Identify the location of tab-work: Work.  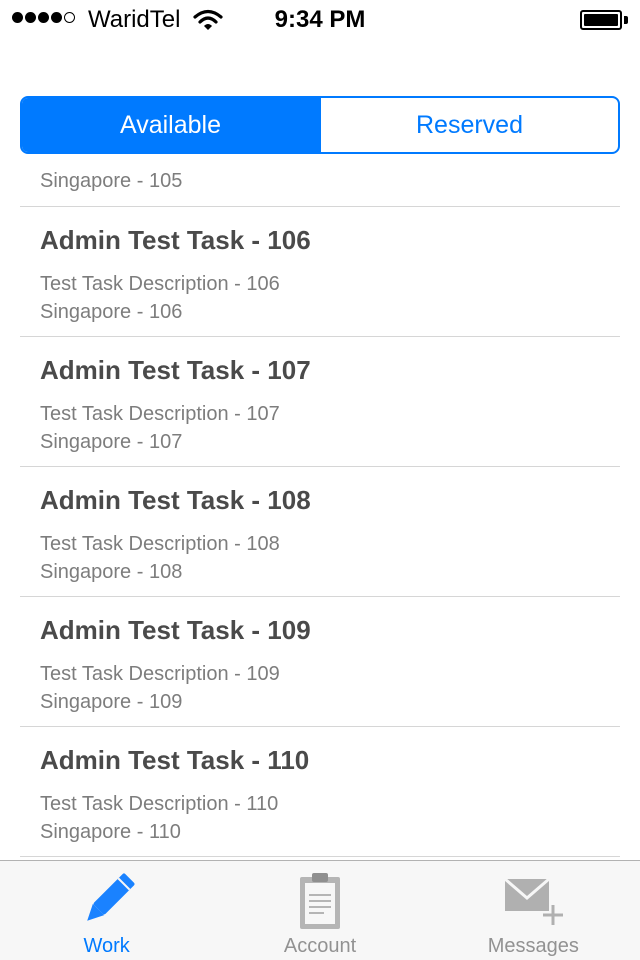
(106, 910).